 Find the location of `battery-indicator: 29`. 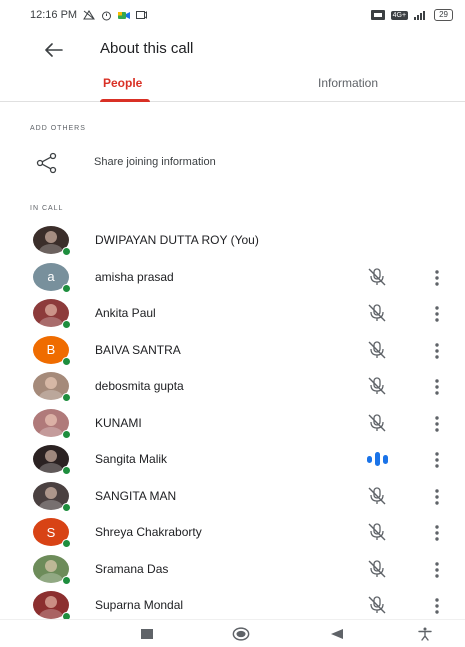

battery-indicator: 29 is located at coordinates (443, 15).